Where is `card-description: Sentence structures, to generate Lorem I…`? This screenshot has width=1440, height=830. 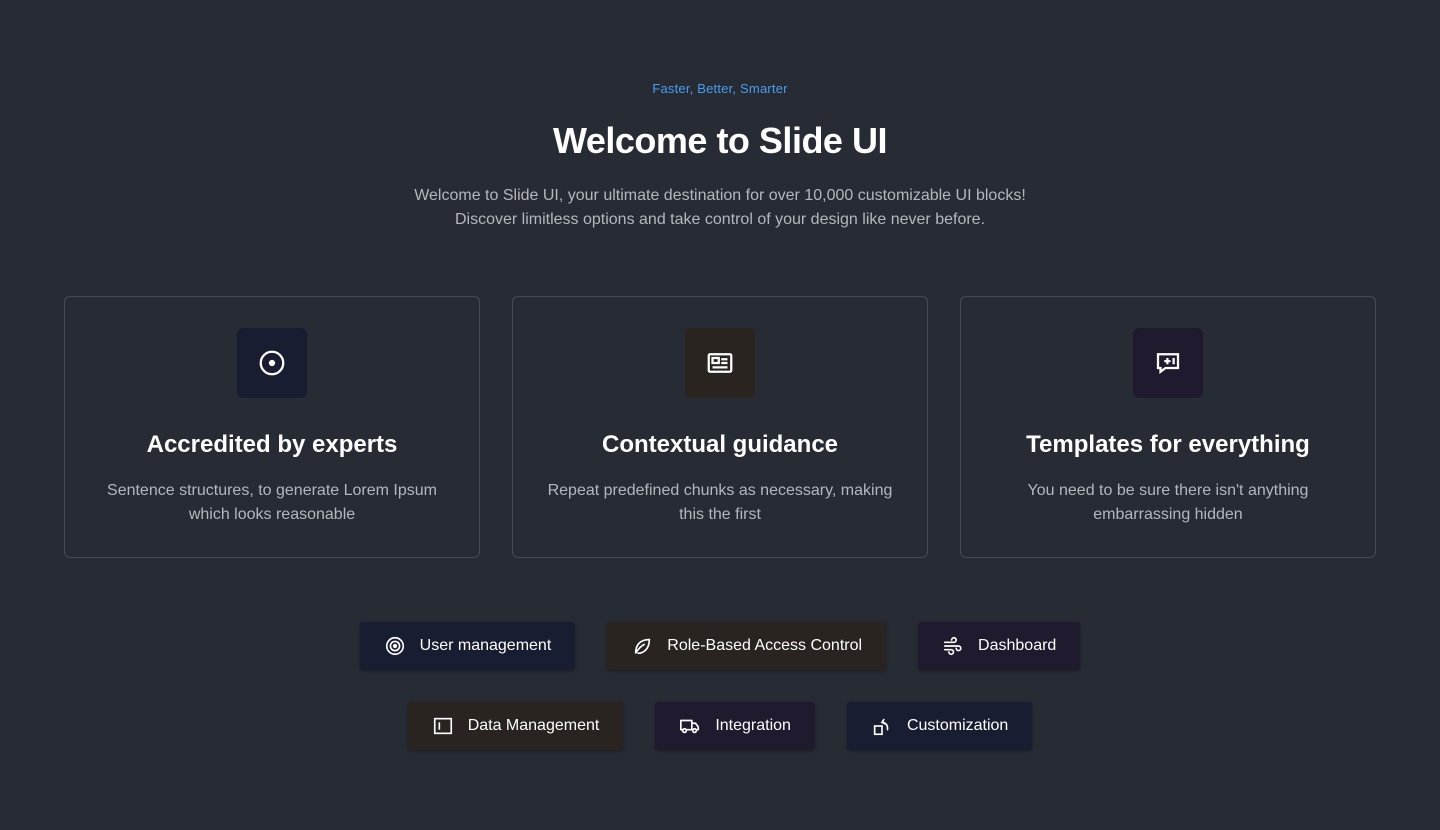 card-description: Sentence structures, to generate Lorem I… is located at coordinates (272, 502).